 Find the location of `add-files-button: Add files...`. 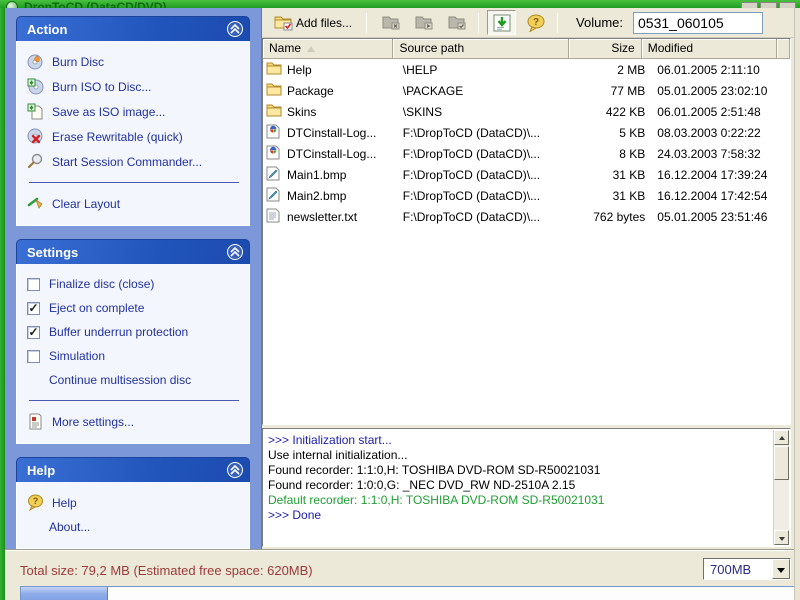

add-files-button: Add files... is located at coordinates (313, 22).